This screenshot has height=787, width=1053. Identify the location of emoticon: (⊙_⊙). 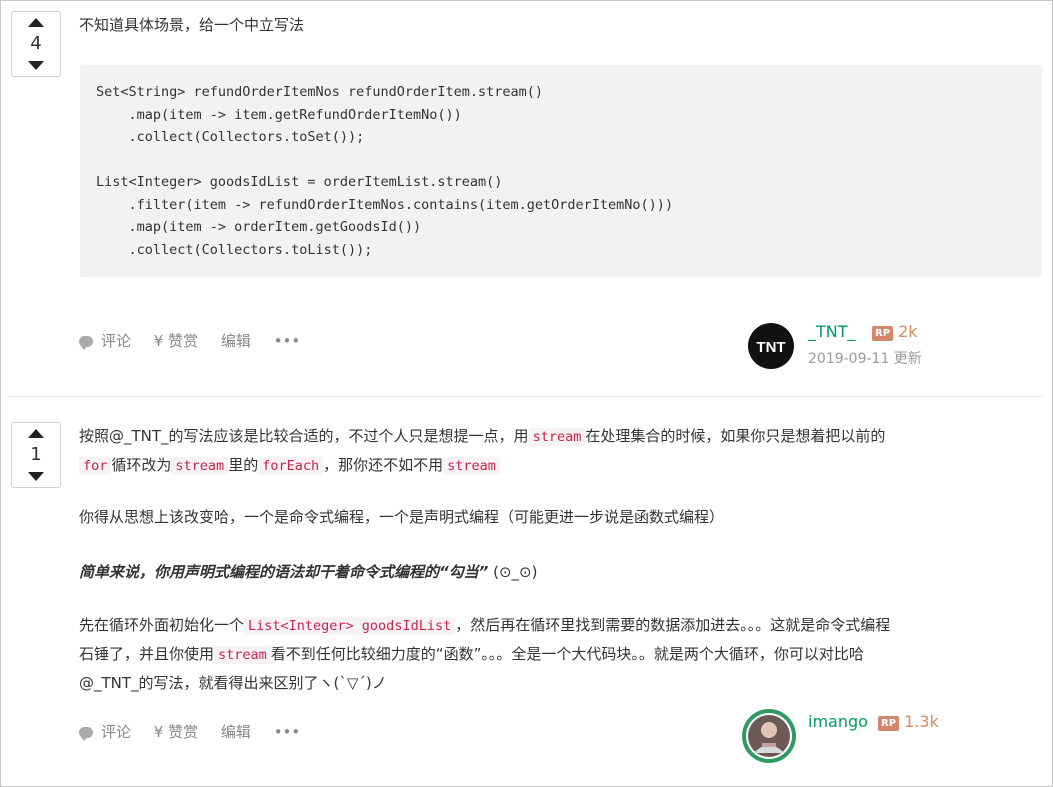
(515, 572).